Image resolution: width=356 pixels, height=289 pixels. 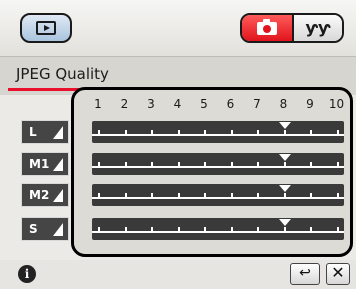 What do you see at coordinates (151, 104) in the screenshot?
I see `scale-label: 3` at bounding box center [151, 104].